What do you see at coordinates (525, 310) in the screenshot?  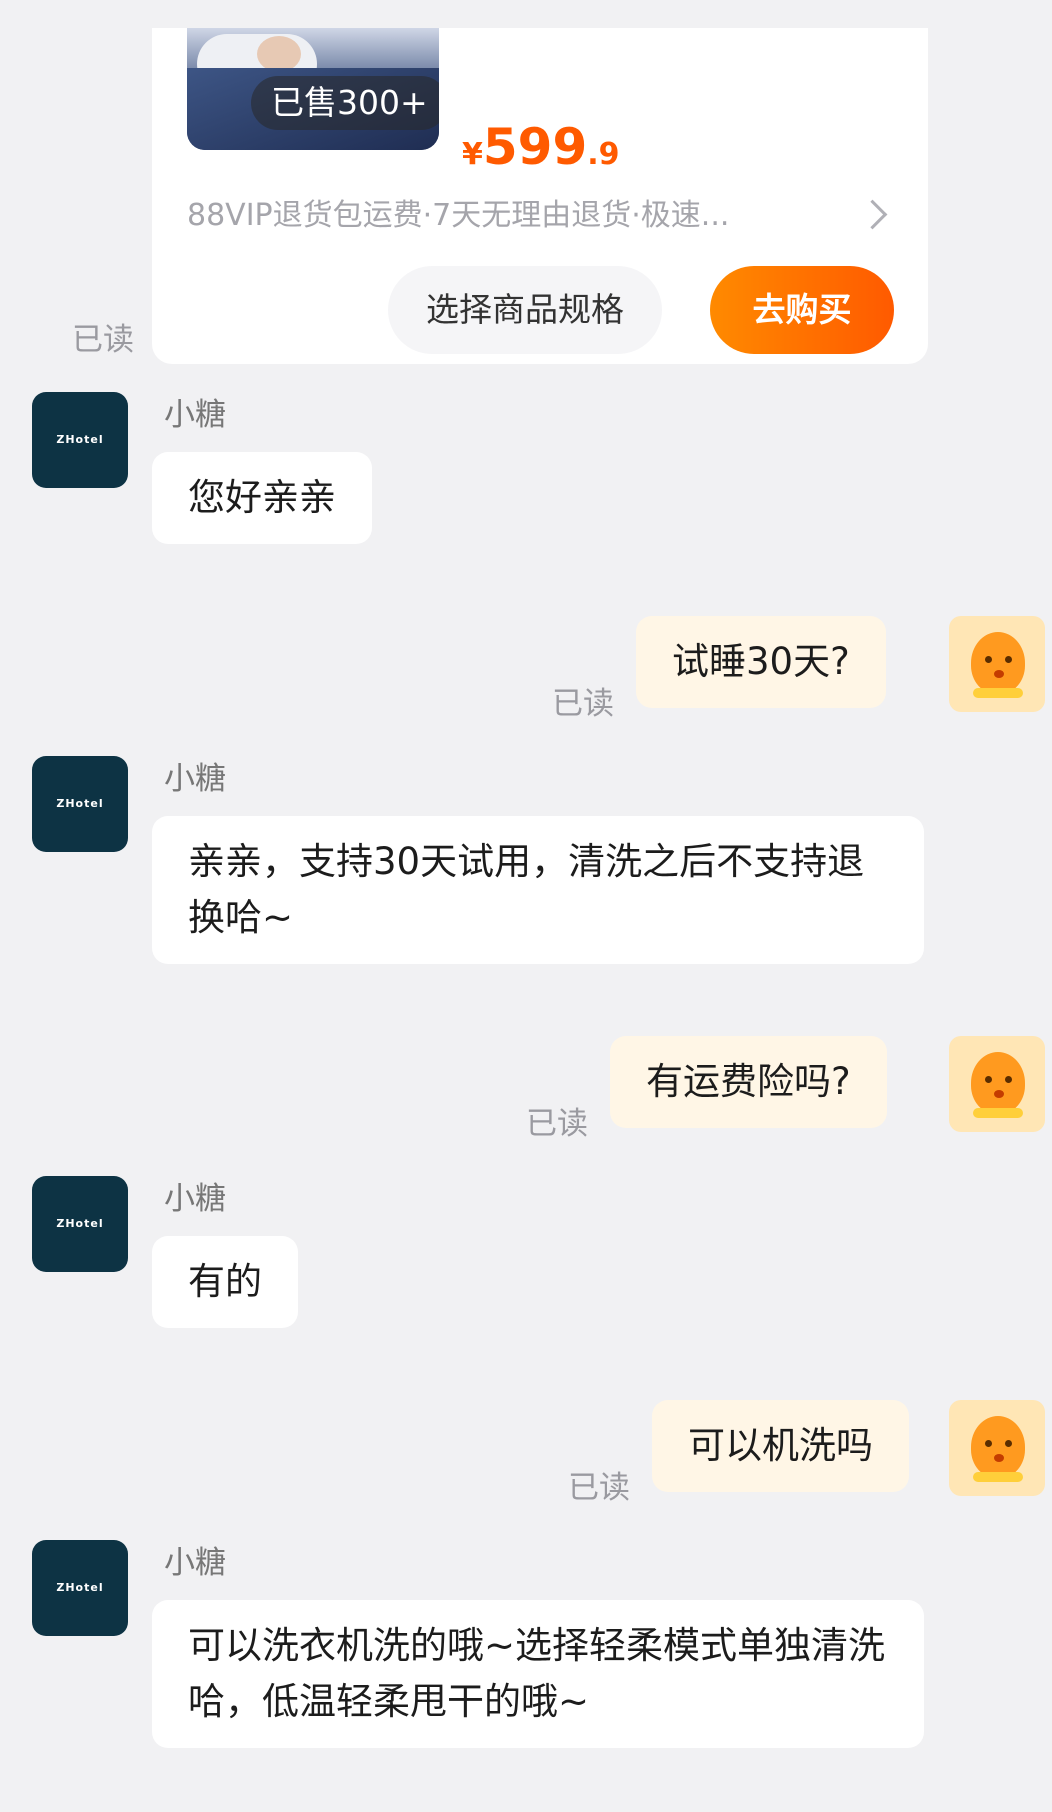 I see `select-spec-button: 选择商品规格` at bounding box center [525, 310].